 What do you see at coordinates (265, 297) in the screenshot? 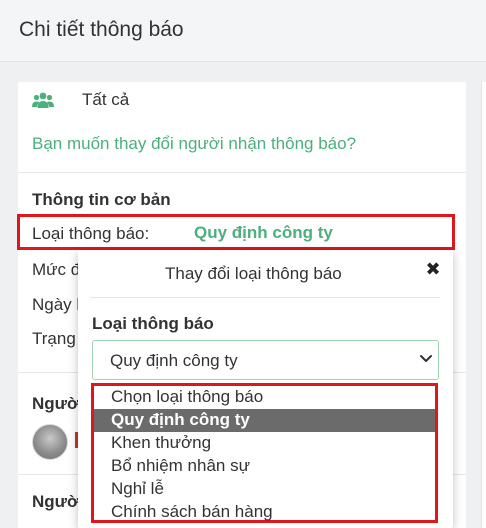
I see `modal-divider` at bounding box center [265, 297].